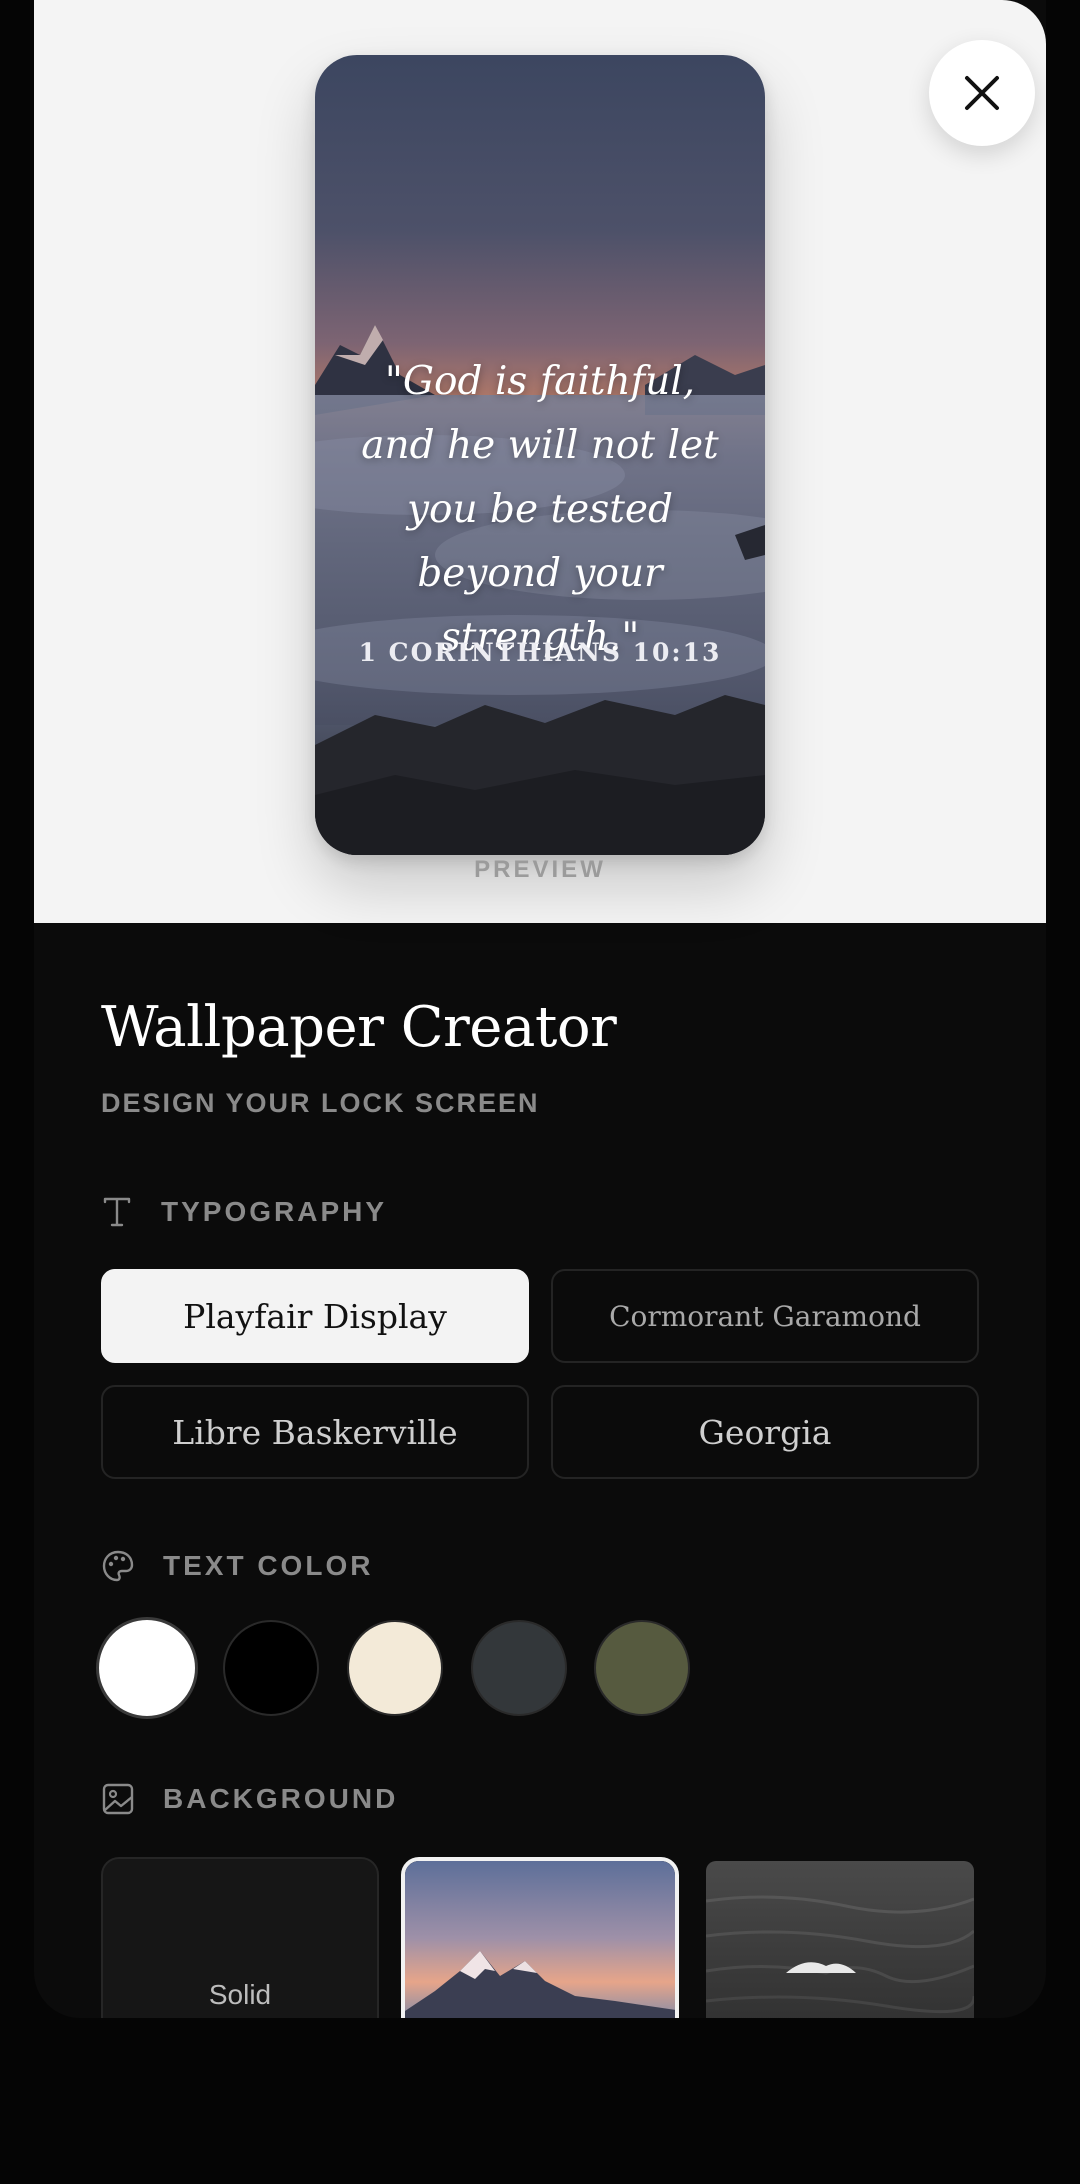  I want to click on text-color-section-header: TEXT COLOR, so click(237, 1566).